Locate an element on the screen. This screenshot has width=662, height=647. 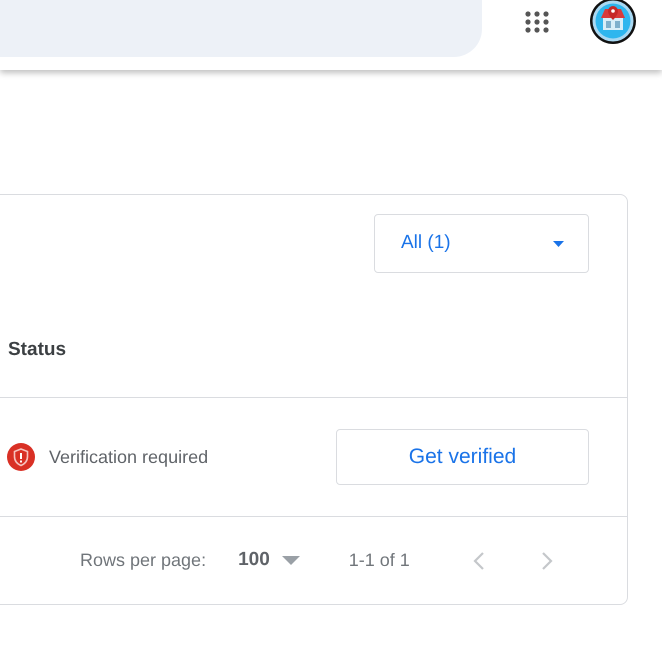
status-text: Verification required is located at coordinates (128, 457).